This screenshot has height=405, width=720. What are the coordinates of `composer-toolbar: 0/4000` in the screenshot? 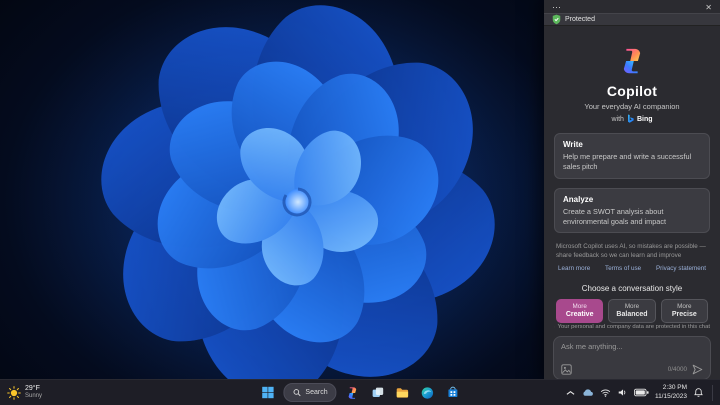 It's located at (632, 369).